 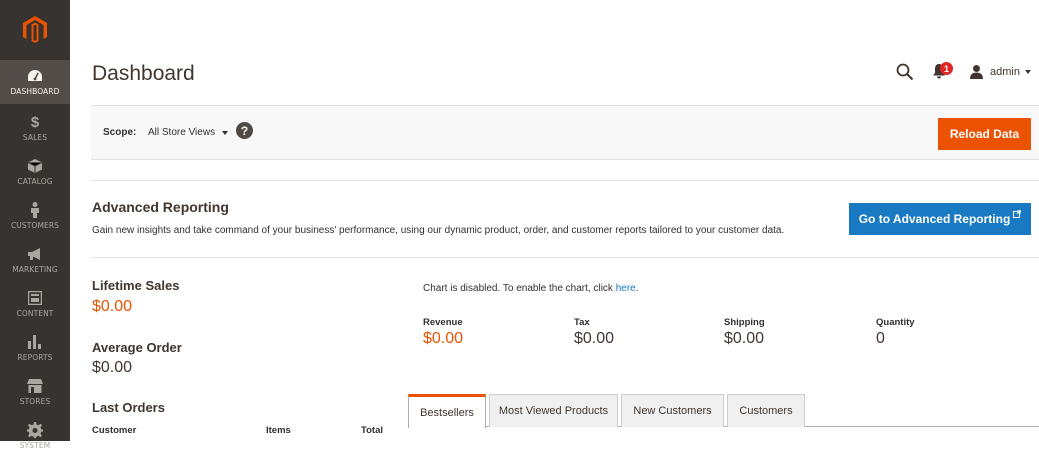 I want to click on go-to-advanced-reporting-button: Go to Advanced Reporting, so click(x=940, y=219).